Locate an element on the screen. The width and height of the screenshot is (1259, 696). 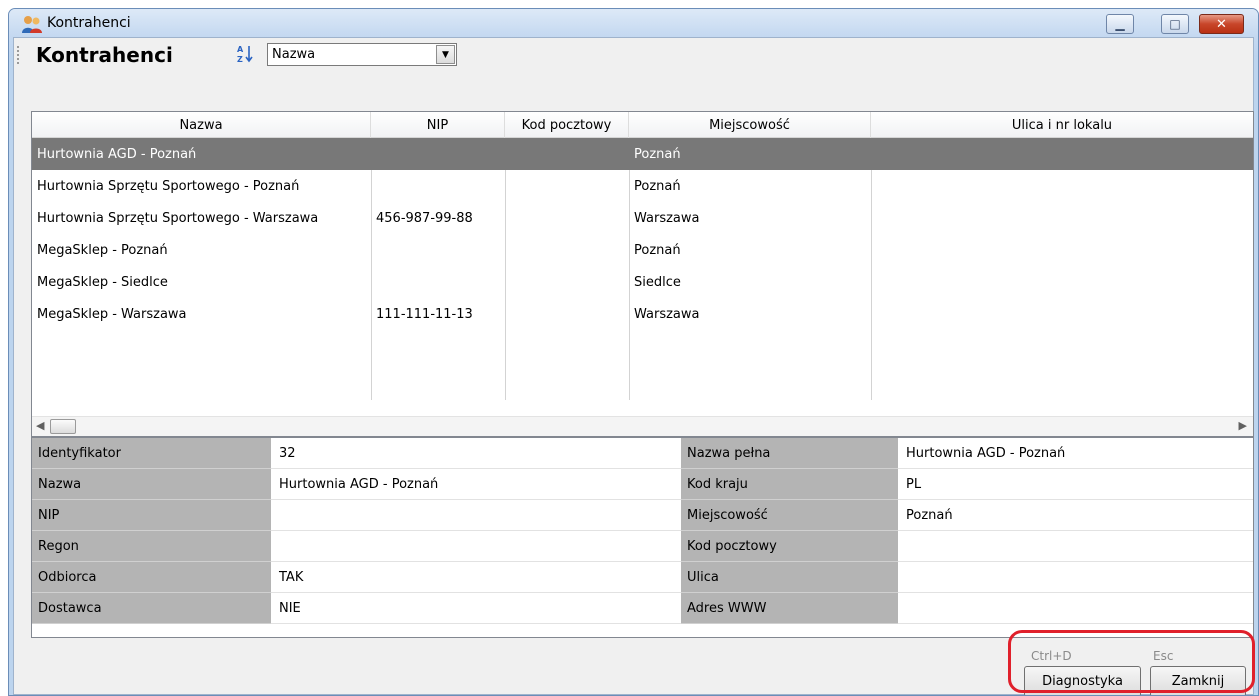
detail-value: Poznań is located at coordinates (1075, 515).